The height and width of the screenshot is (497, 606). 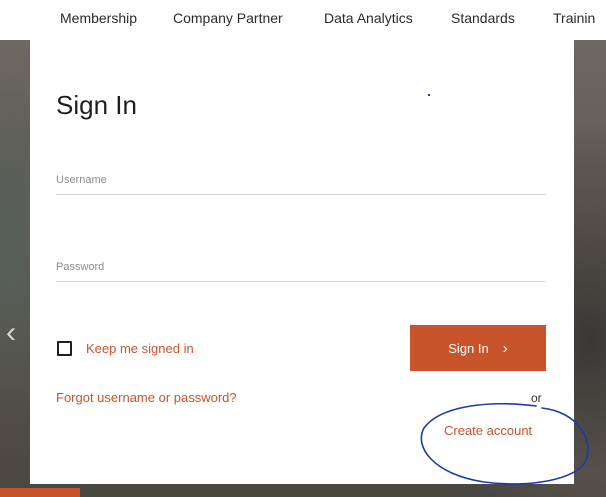 I want to click on username-input, so click(x=301, y=180).